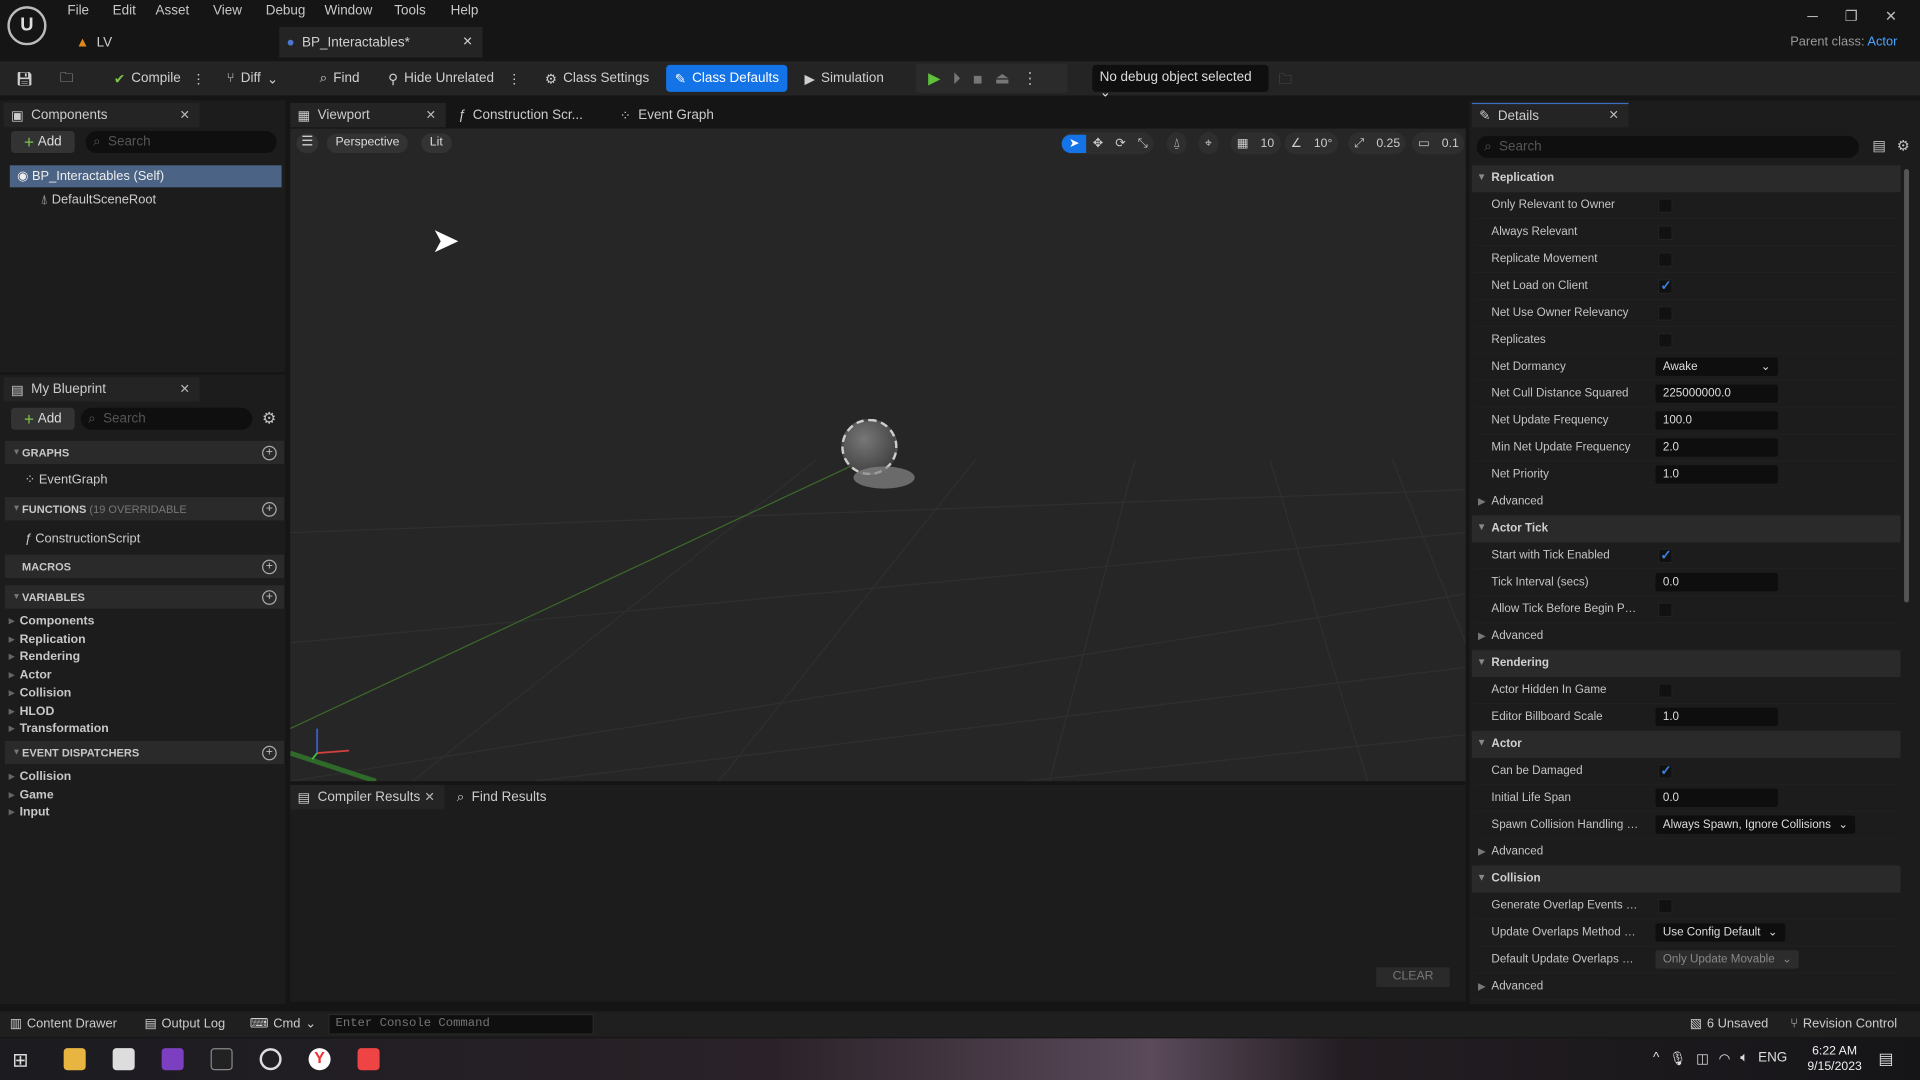 This screenshot has width=1920, height=1080. What do you see at coordinates (368, 1059) in the screenshot?
I see `app-c-icon` at bounding box center [368, 1059].